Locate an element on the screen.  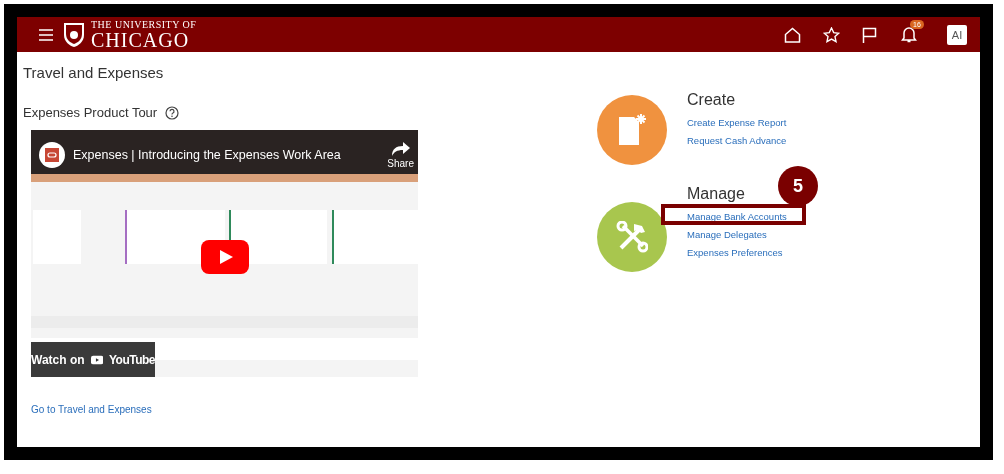
menu-icon is located at coordinates (46, 34).